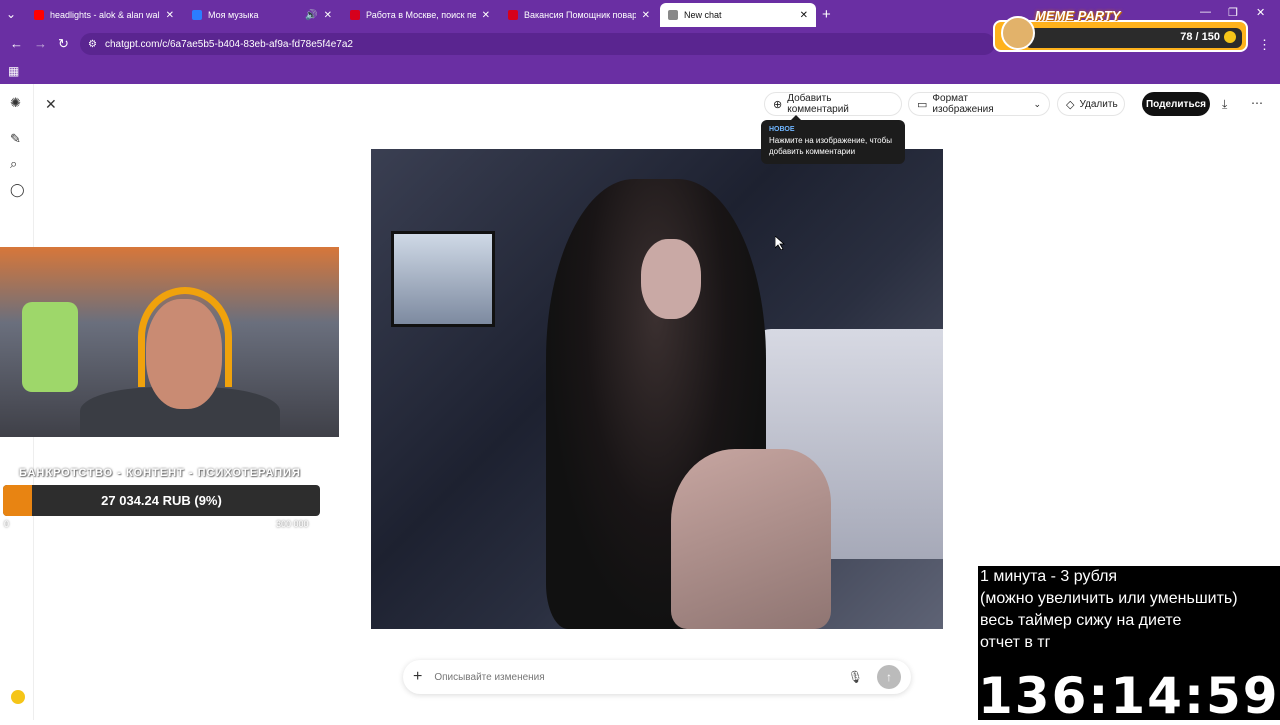 The height and width of the screenshot is (725, 1280). What do you see at coordinates (671, 279) in the screenshot?
I see `image-face` at bounding box center [671, 279].